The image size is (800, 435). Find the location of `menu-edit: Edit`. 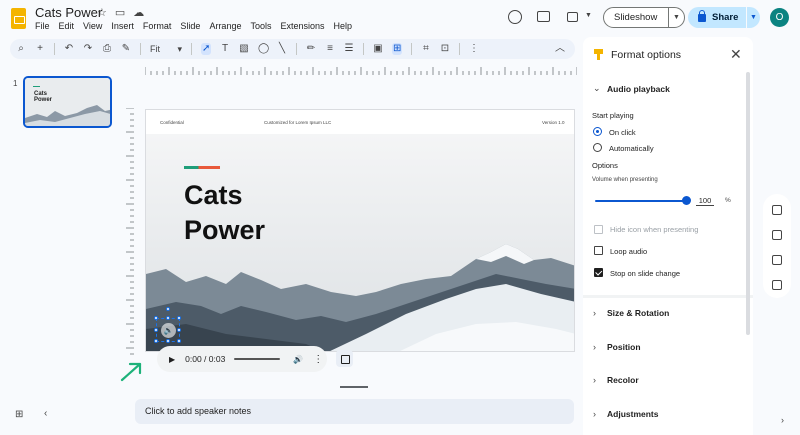

menu-edit: Edit is located at coordinates (67, 26).